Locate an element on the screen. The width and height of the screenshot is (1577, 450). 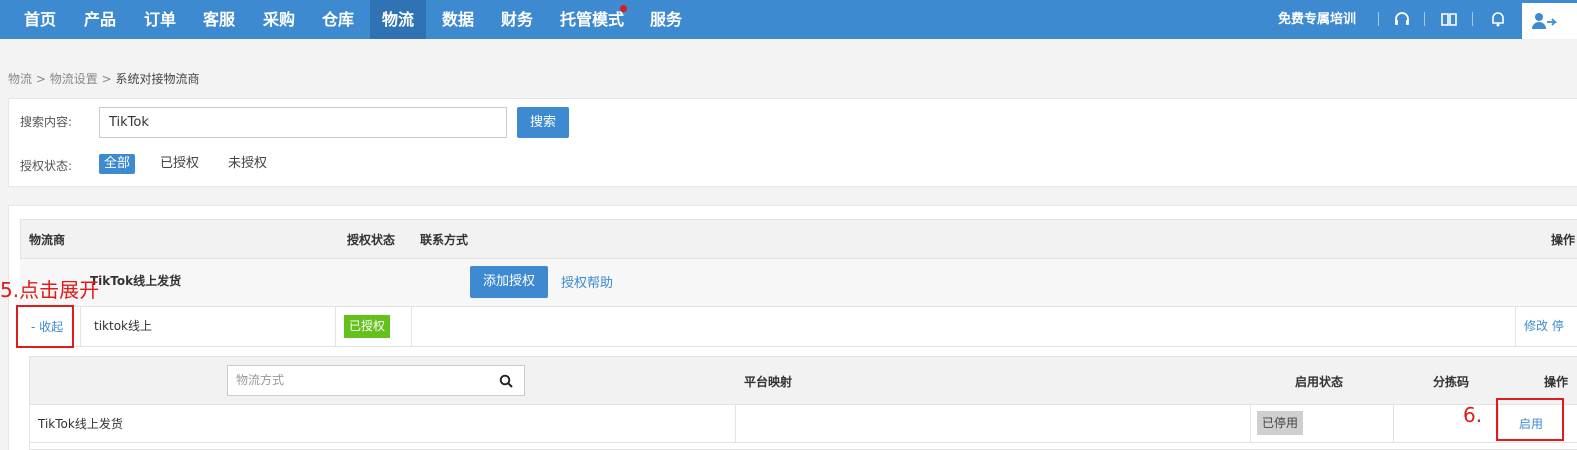
breadcrumb-logistics-settings: 物流设置 is located at coordinates (74, 79).